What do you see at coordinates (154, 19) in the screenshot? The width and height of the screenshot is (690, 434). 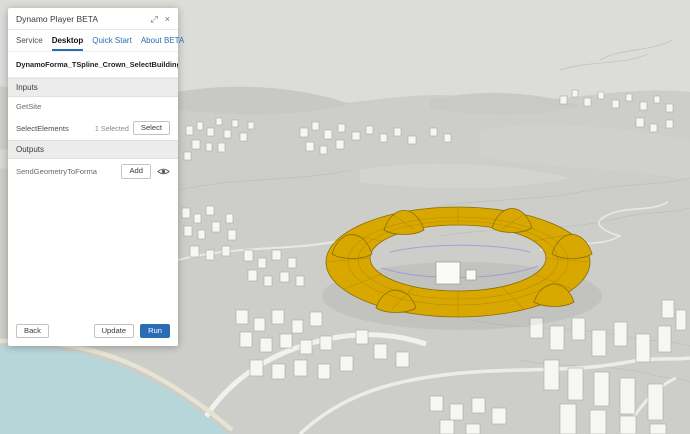 I see `expand-icon: ⤢` at bounding box center [154, 19].